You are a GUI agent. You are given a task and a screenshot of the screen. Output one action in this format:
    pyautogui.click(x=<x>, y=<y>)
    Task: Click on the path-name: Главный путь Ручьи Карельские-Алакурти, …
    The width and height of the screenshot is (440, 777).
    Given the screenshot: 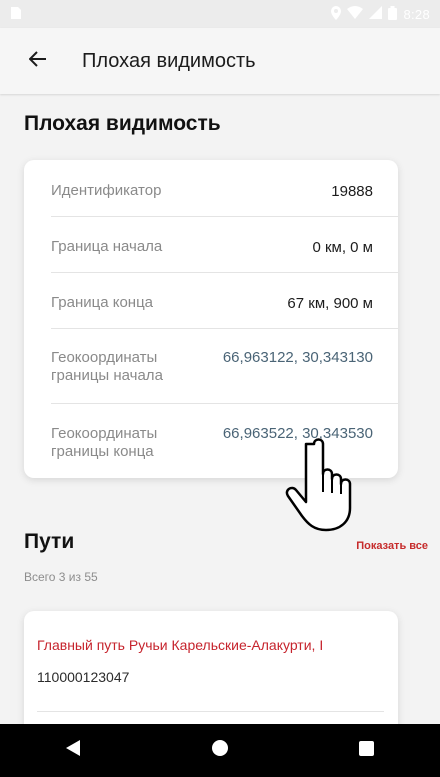 What is the action you would take?
    pyautogui.click(x=180, y=645)
    